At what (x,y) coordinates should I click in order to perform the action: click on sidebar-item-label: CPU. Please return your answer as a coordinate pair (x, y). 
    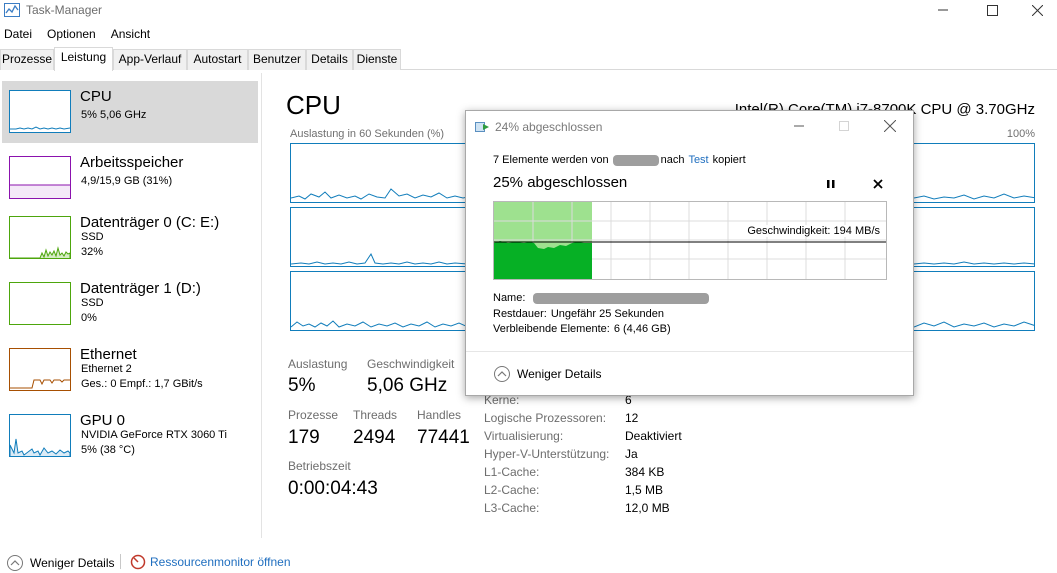
    Looking at the image, I should click on (96, 96).